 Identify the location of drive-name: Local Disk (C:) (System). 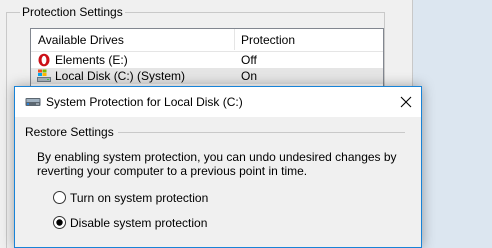
(120, 76).